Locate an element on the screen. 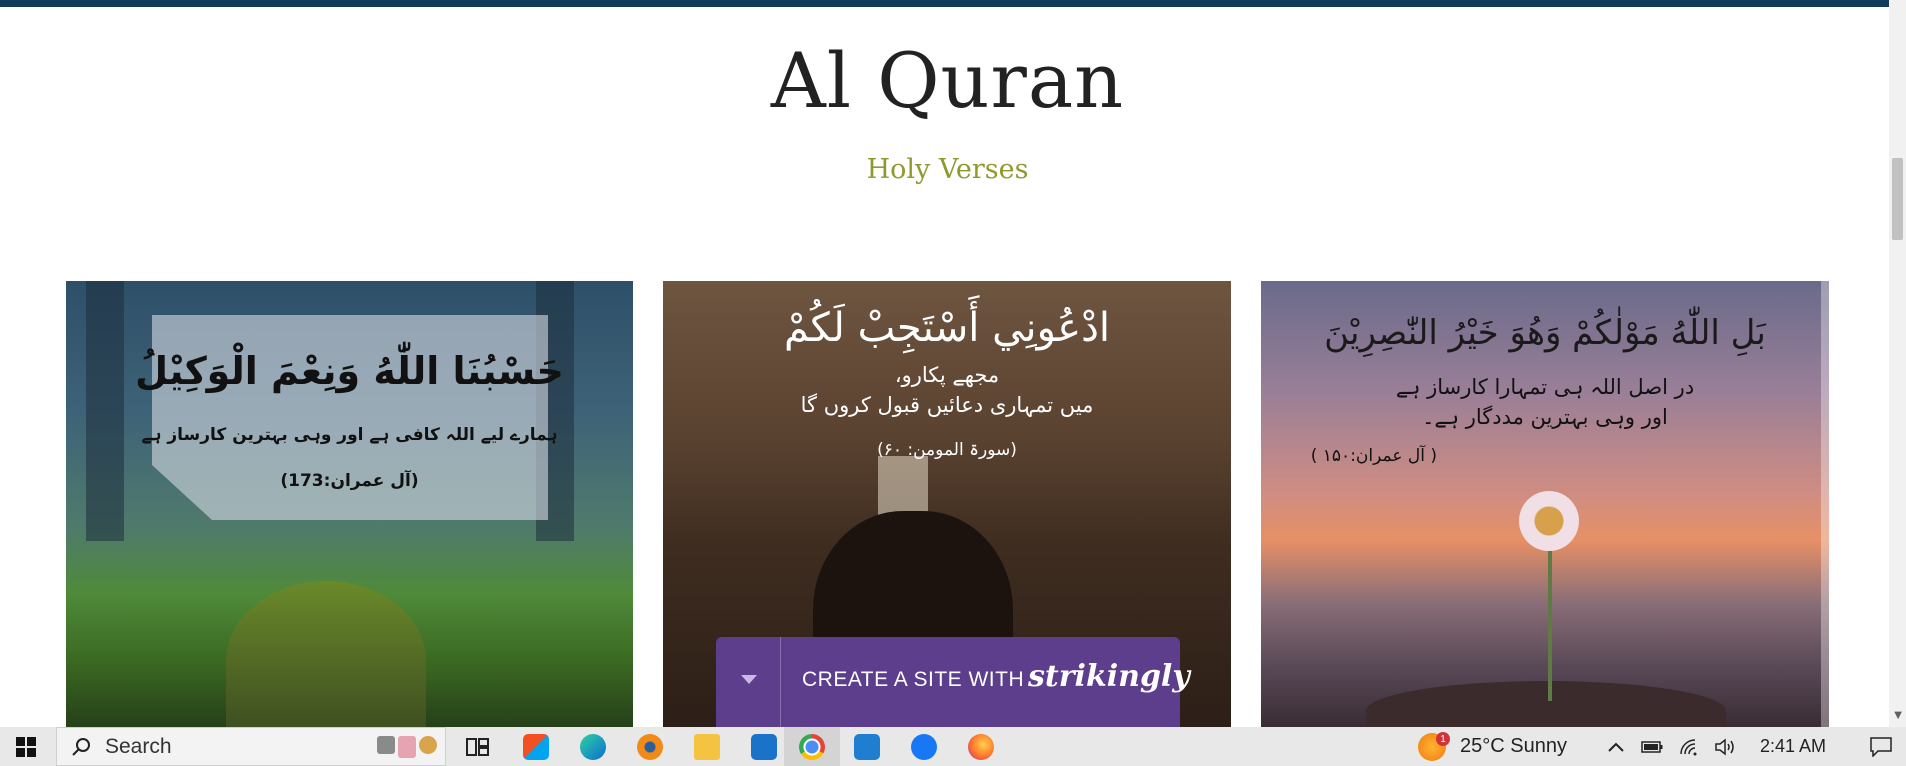 The width and height of the screenshot is (1906, 766). clock-time: 2:41 AM is located at coordinates (1793, 746).